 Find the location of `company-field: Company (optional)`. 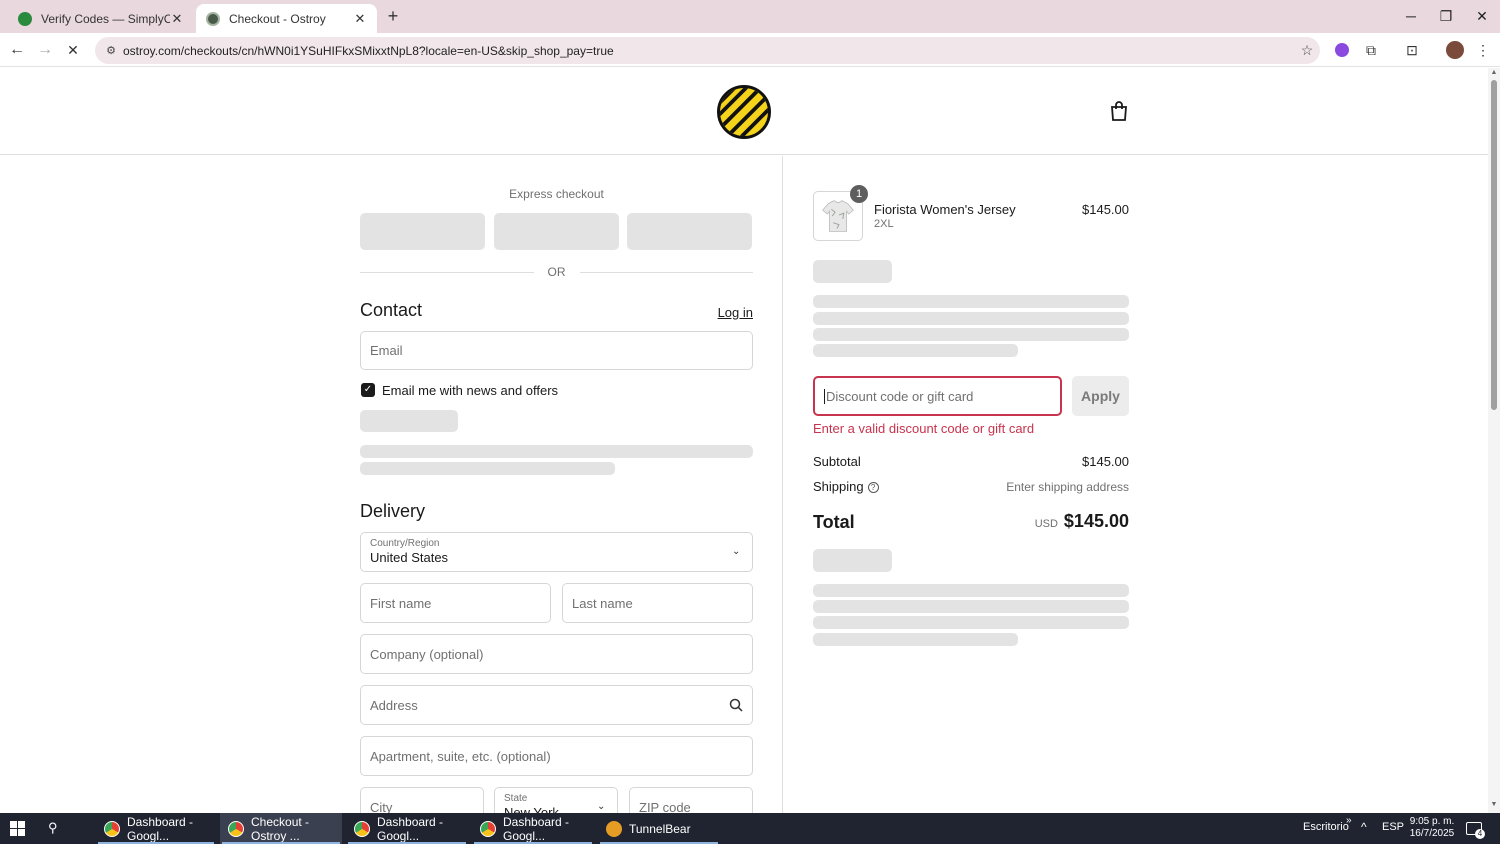

company-field: Company (optional) is located at coordinates (556, 654).